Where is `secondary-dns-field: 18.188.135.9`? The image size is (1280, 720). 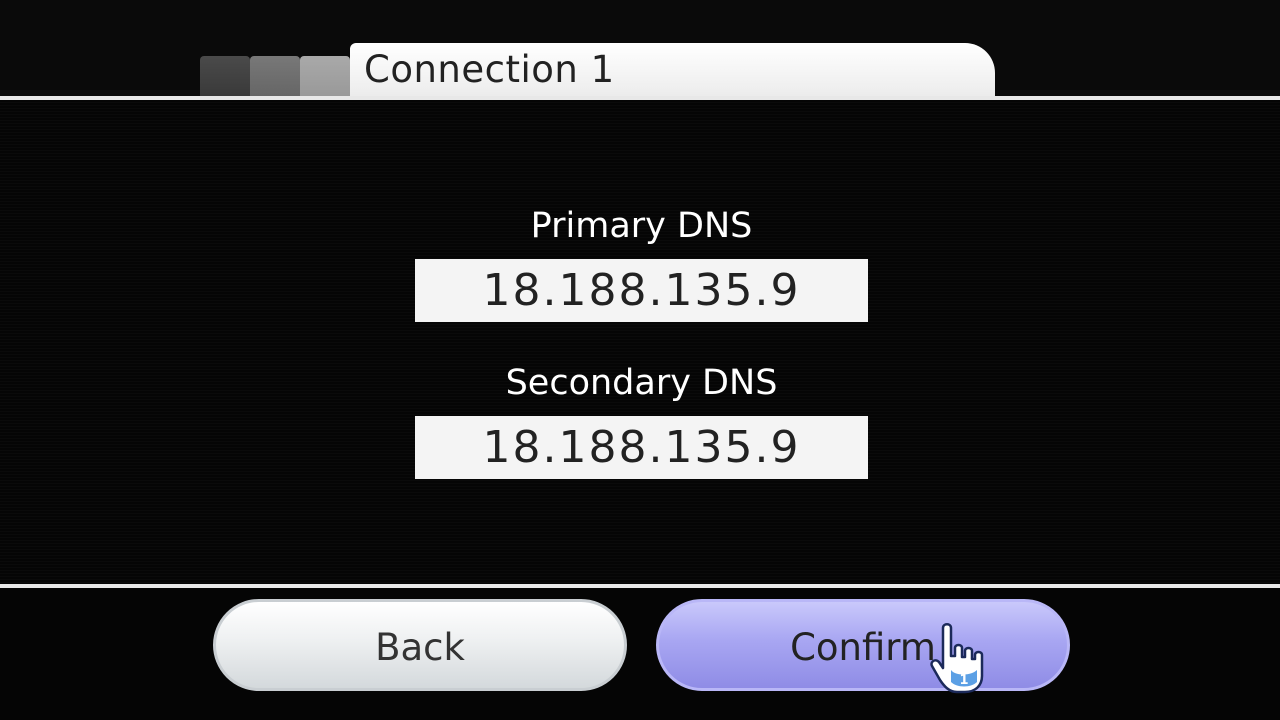
secondary-dns-field: 18.188.135.9 is located at coordinates (641, 447).